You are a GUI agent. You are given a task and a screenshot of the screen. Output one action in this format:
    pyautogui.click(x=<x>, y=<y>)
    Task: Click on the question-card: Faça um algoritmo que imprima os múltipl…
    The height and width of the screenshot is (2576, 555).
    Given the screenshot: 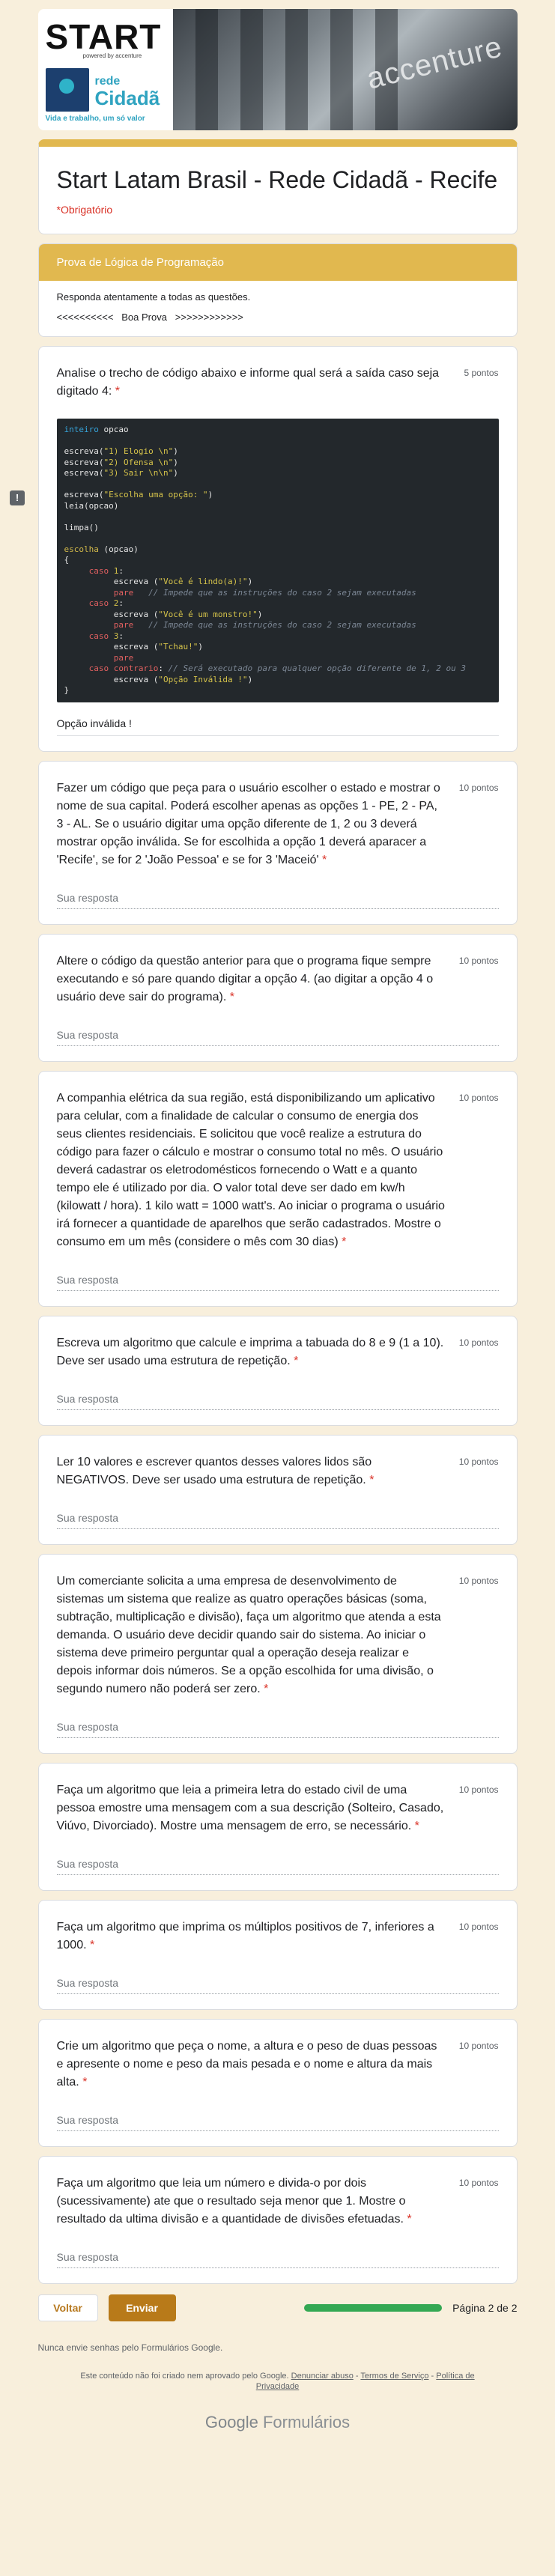 What is the action you would take?
    pyautogui.click(x=277, y=1954)
    